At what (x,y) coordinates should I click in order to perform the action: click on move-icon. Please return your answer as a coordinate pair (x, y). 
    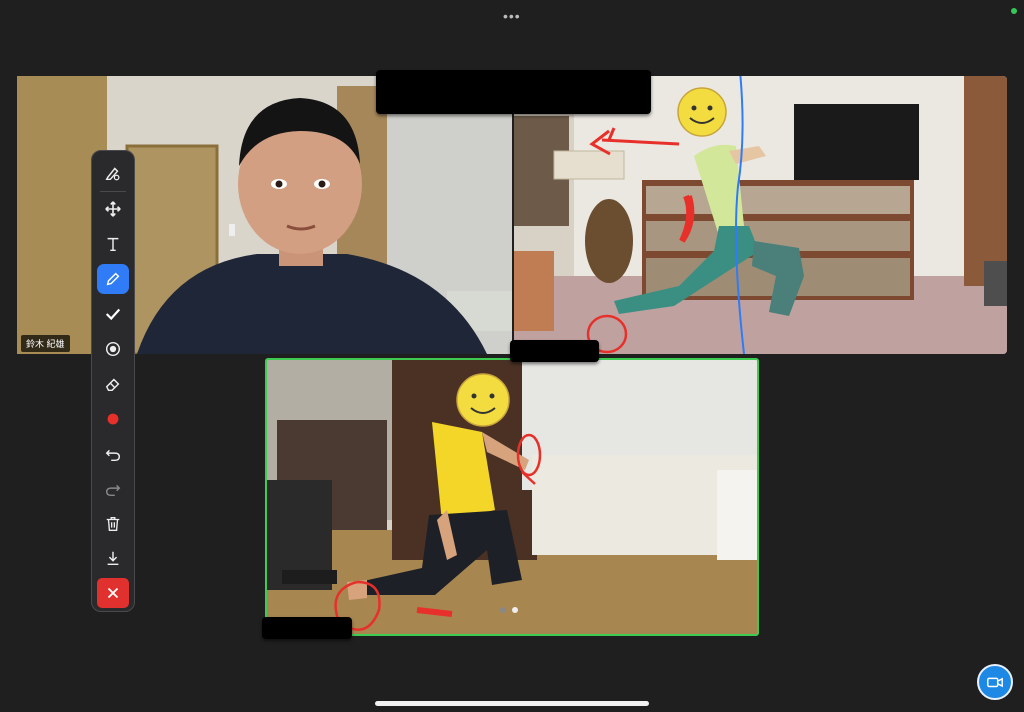
    Looking at the image, I should click on (113, 209).